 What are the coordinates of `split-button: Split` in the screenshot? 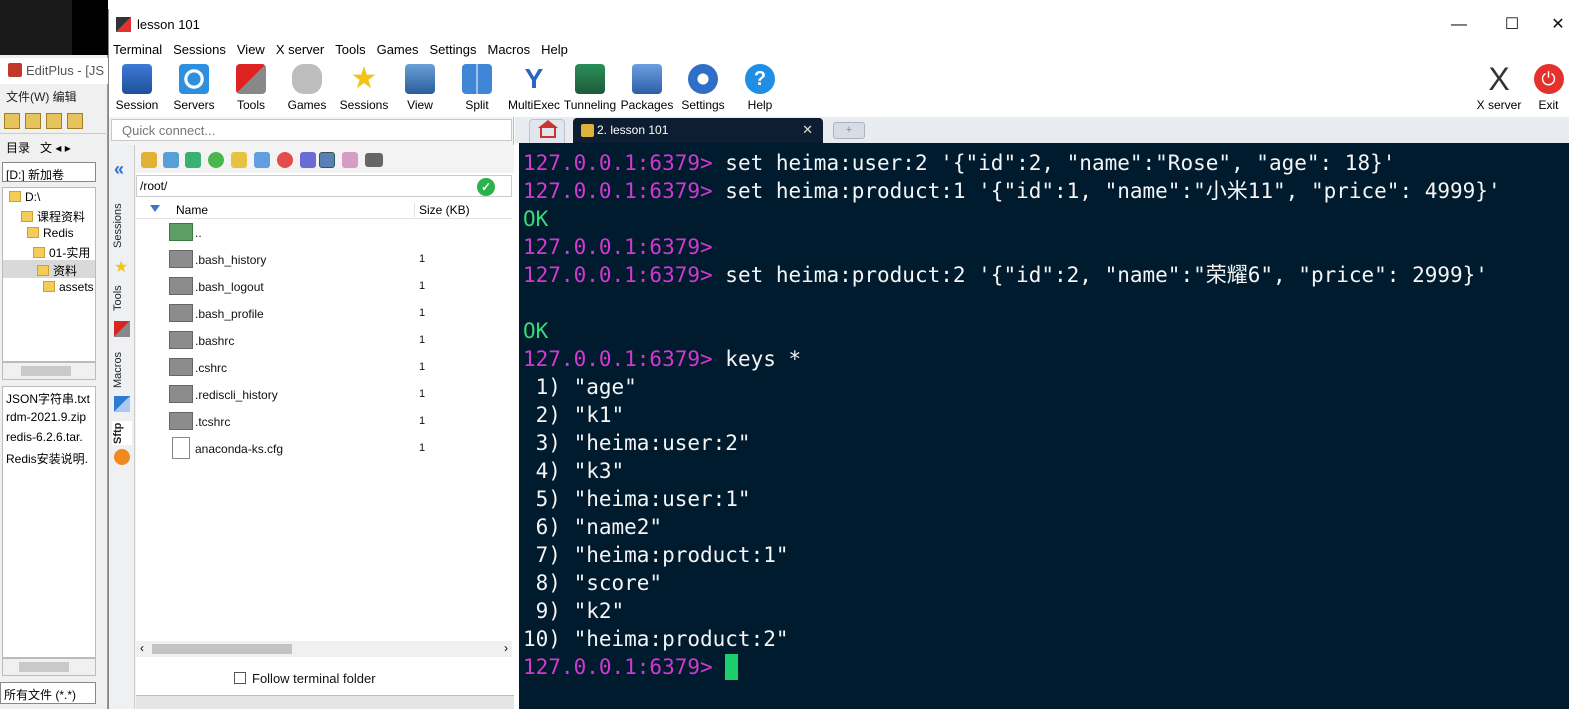 It's located at (477, 89).